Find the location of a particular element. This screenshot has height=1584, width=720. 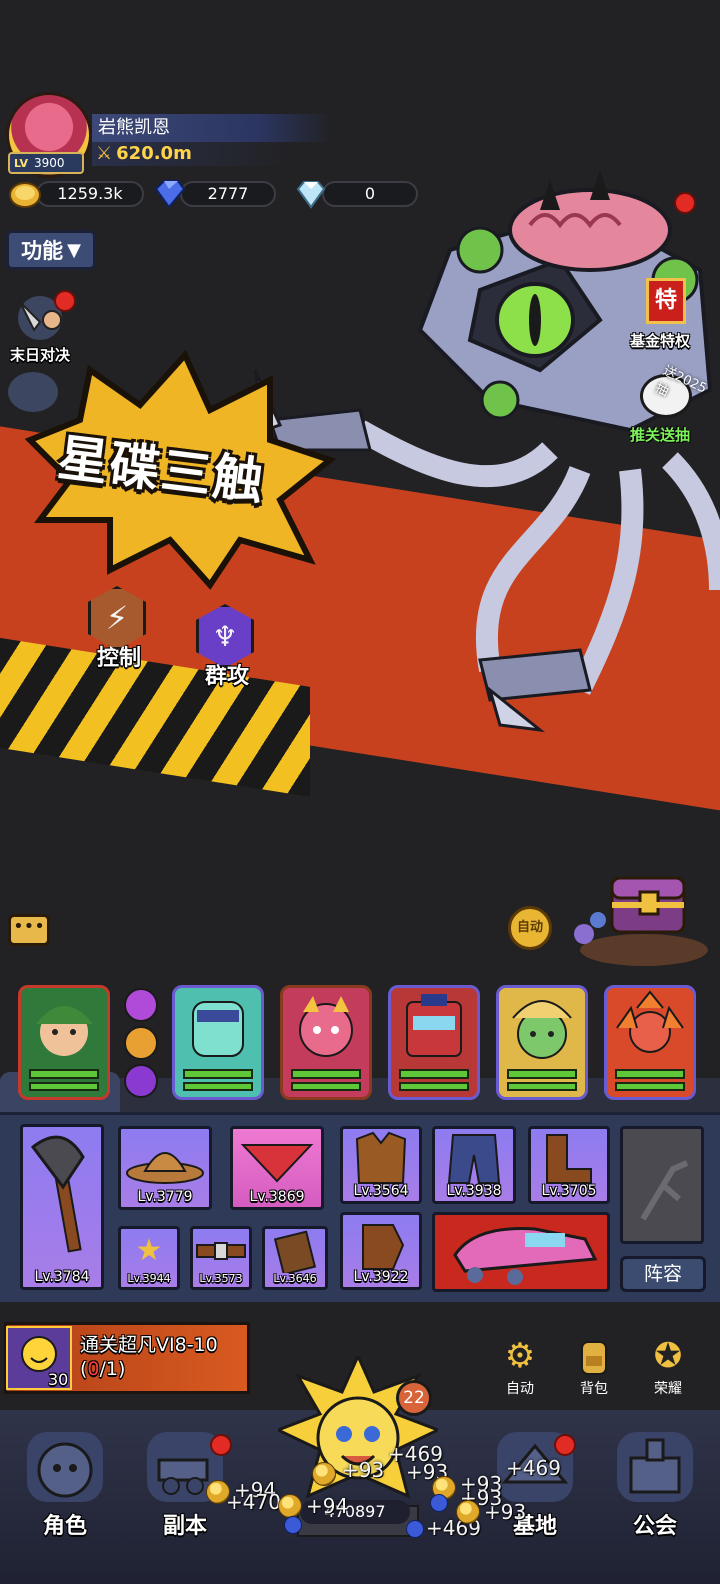

equip-slot-locked is located at coordinates (662, 1185).